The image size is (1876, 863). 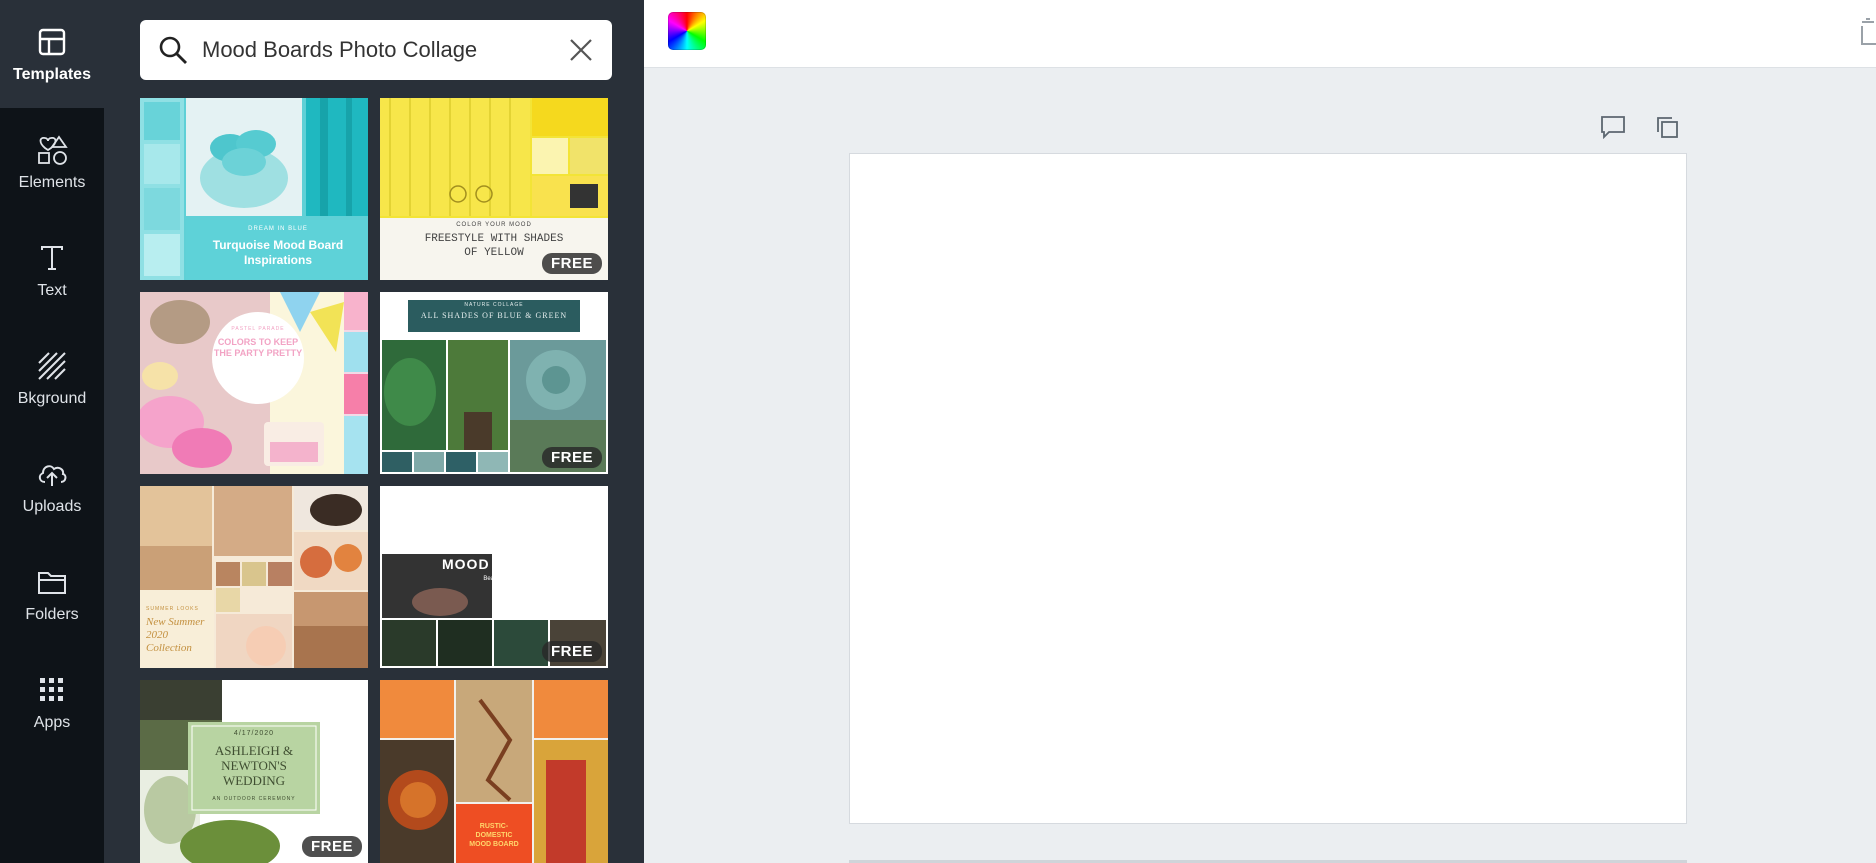 I want to click on editor-toolbar, so click(x=1260, y=34).